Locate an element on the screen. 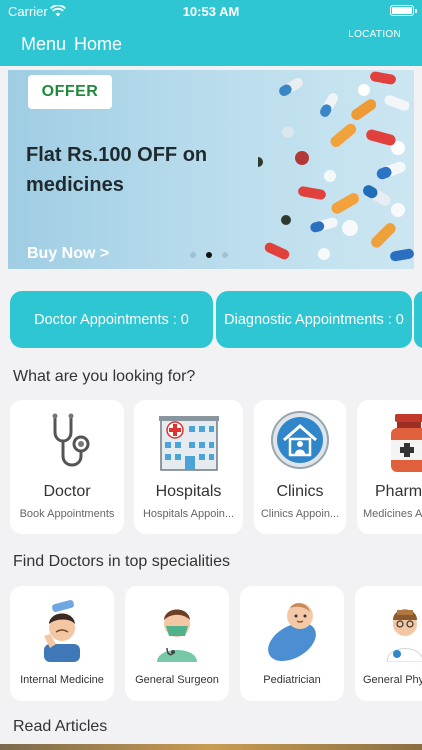 The height and width of the screenshot is (750, 422). buy-now-link: Buy Now > is located at coordinates (68, 254).